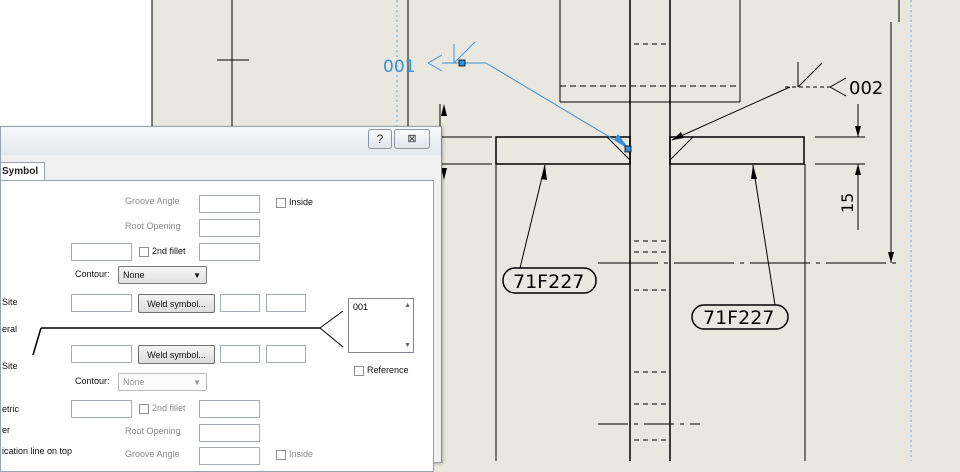 The height and width of the screenshot is (472, 960). I want to click on right-plate, so click(737, 150).